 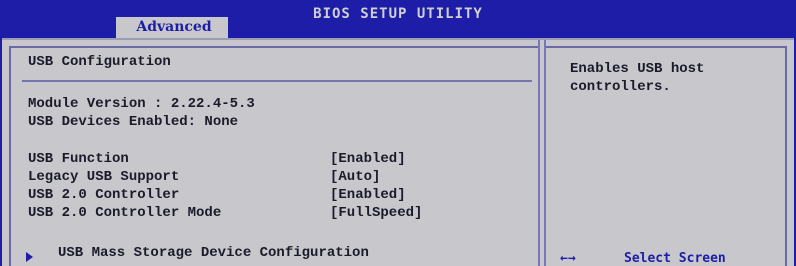 What do you see at coordinates (99, 62) in the screenshot?
I see `section-title: USB Configuration` at bounding box center [99, 62].